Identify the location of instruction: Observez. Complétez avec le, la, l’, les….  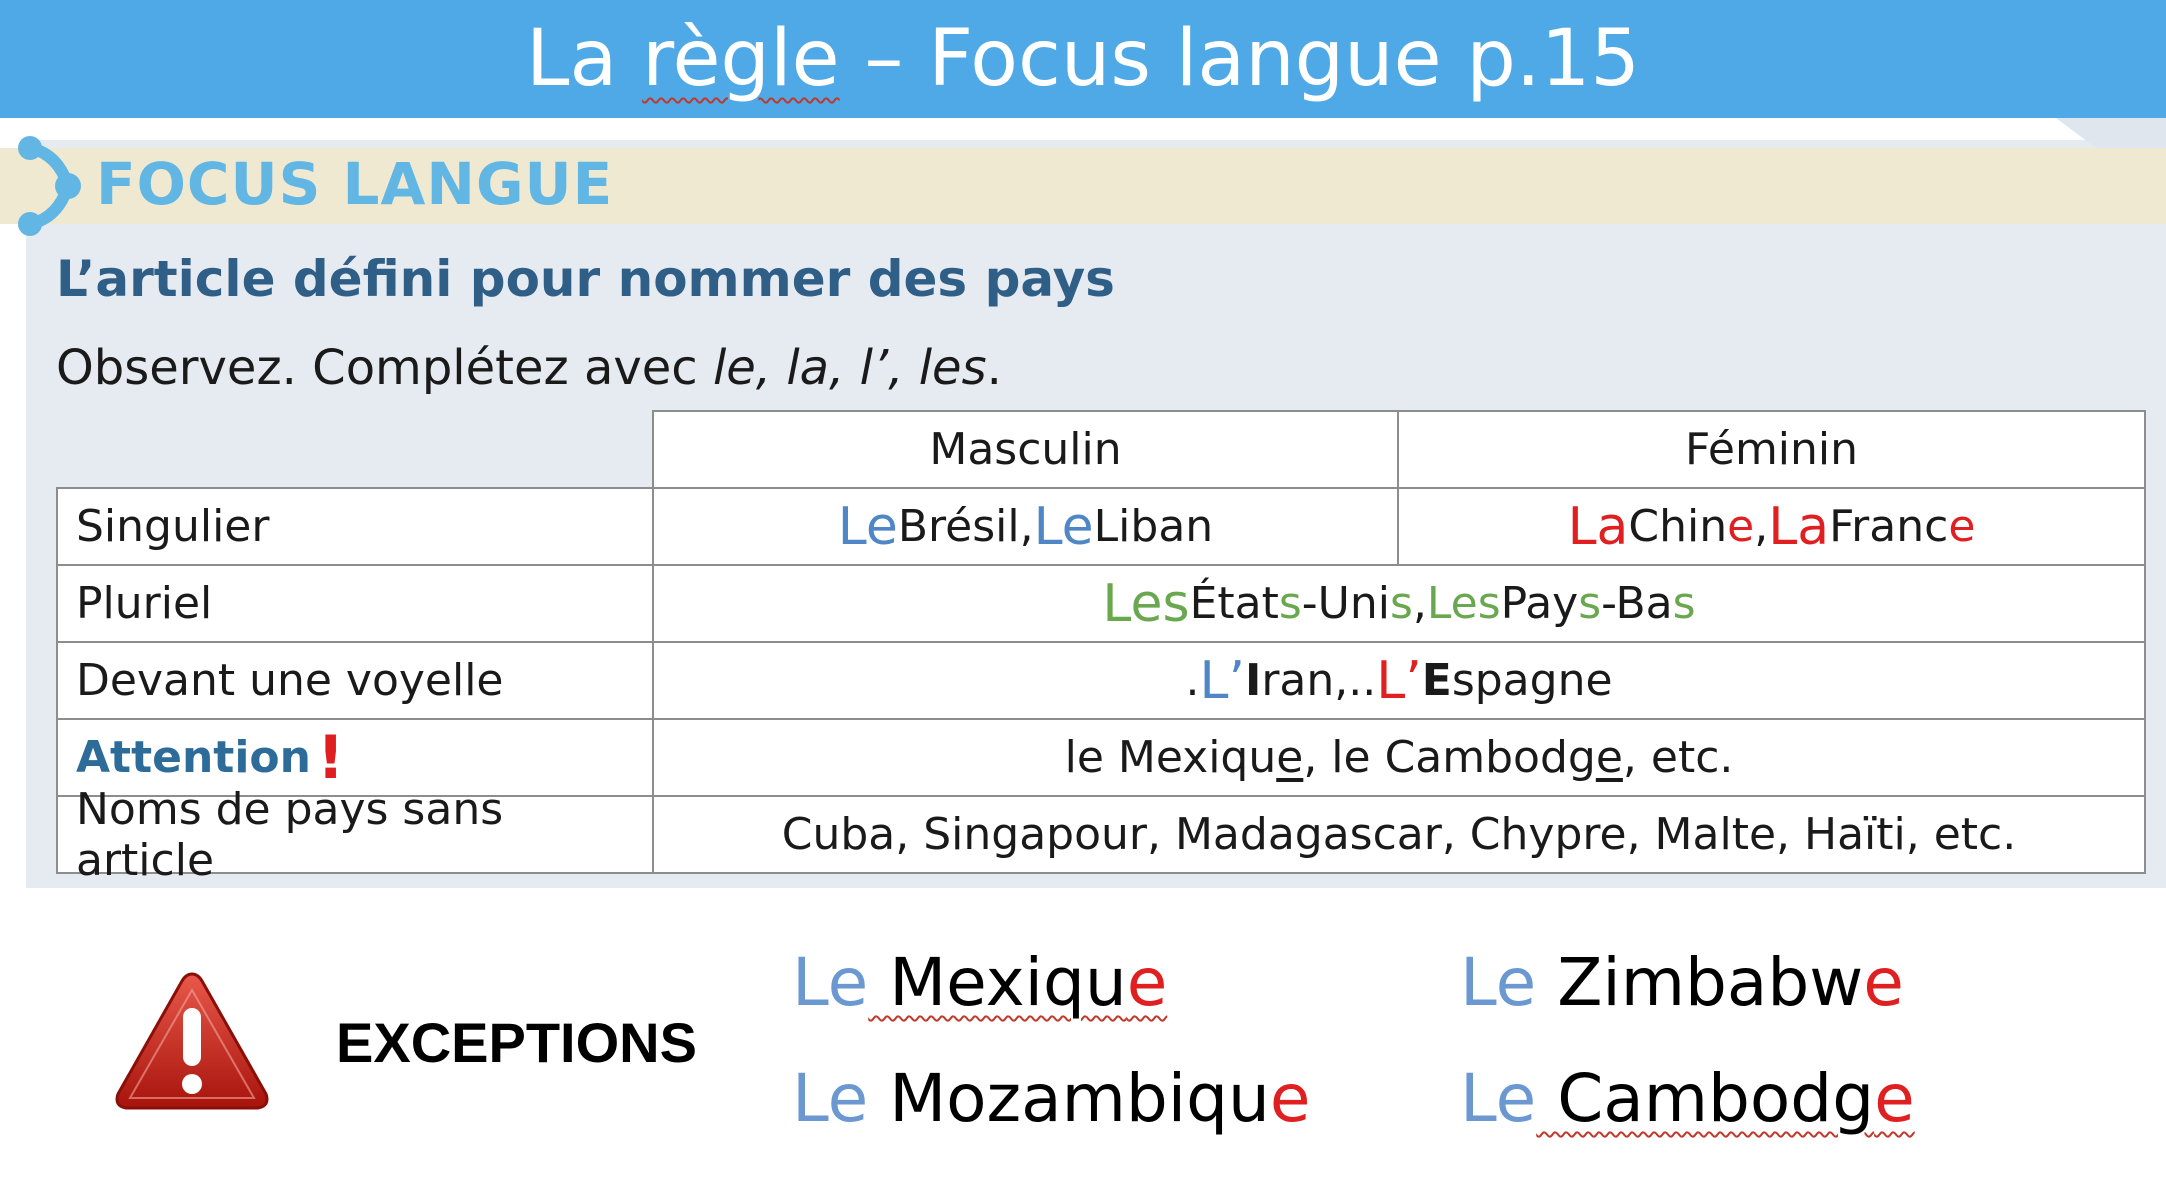
(529, 368).